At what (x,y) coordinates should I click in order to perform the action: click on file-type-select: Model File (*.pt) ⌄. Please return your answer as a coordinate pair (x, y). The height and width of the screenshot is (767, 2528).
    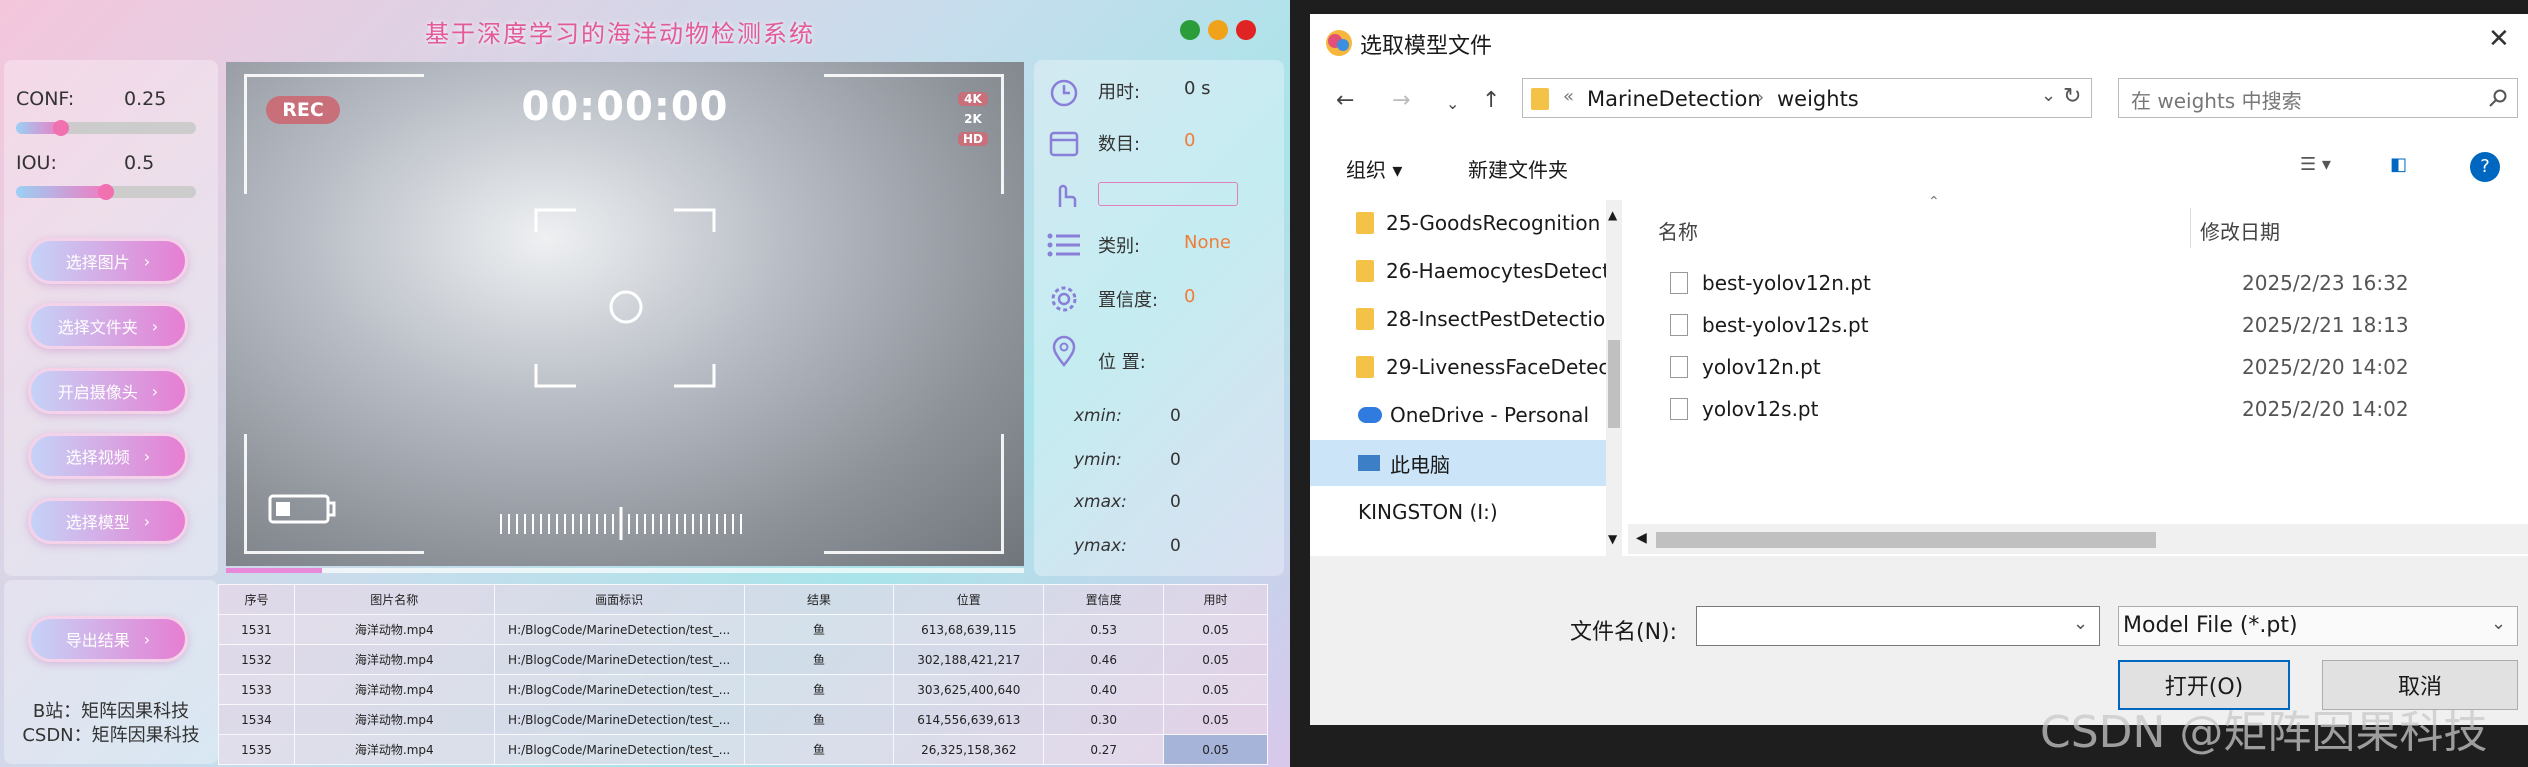
    Looking at the image, I should click on (2318, 626).